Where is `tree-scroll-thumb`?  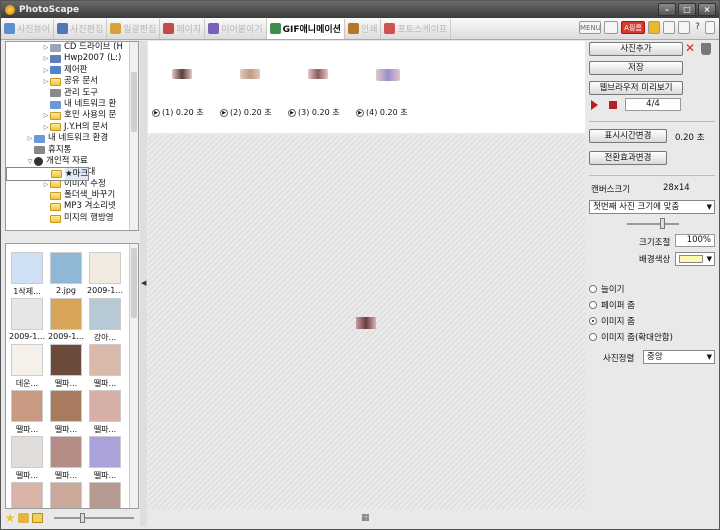
tree-scroll-thumb is located at coordinates (134, 102).